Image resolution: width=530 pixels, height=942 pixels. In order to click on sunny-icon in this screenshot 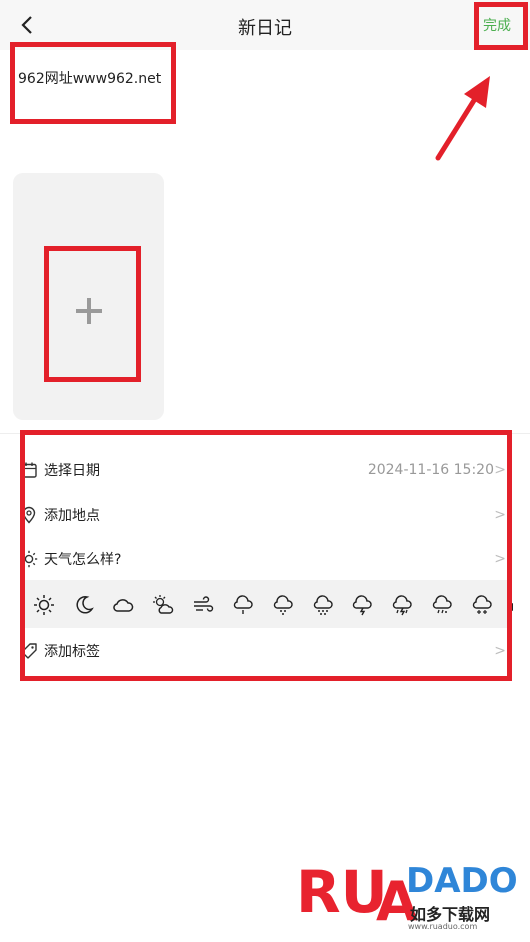, I will do `click(44, 605)`.